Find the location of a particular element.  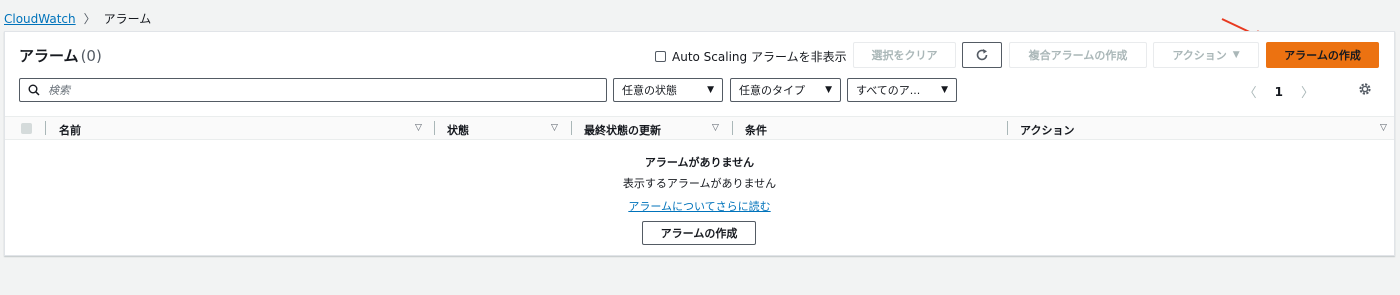

create-composite-alarm-button: 複合アラームの作成 is located at coordinates (1078, 55).